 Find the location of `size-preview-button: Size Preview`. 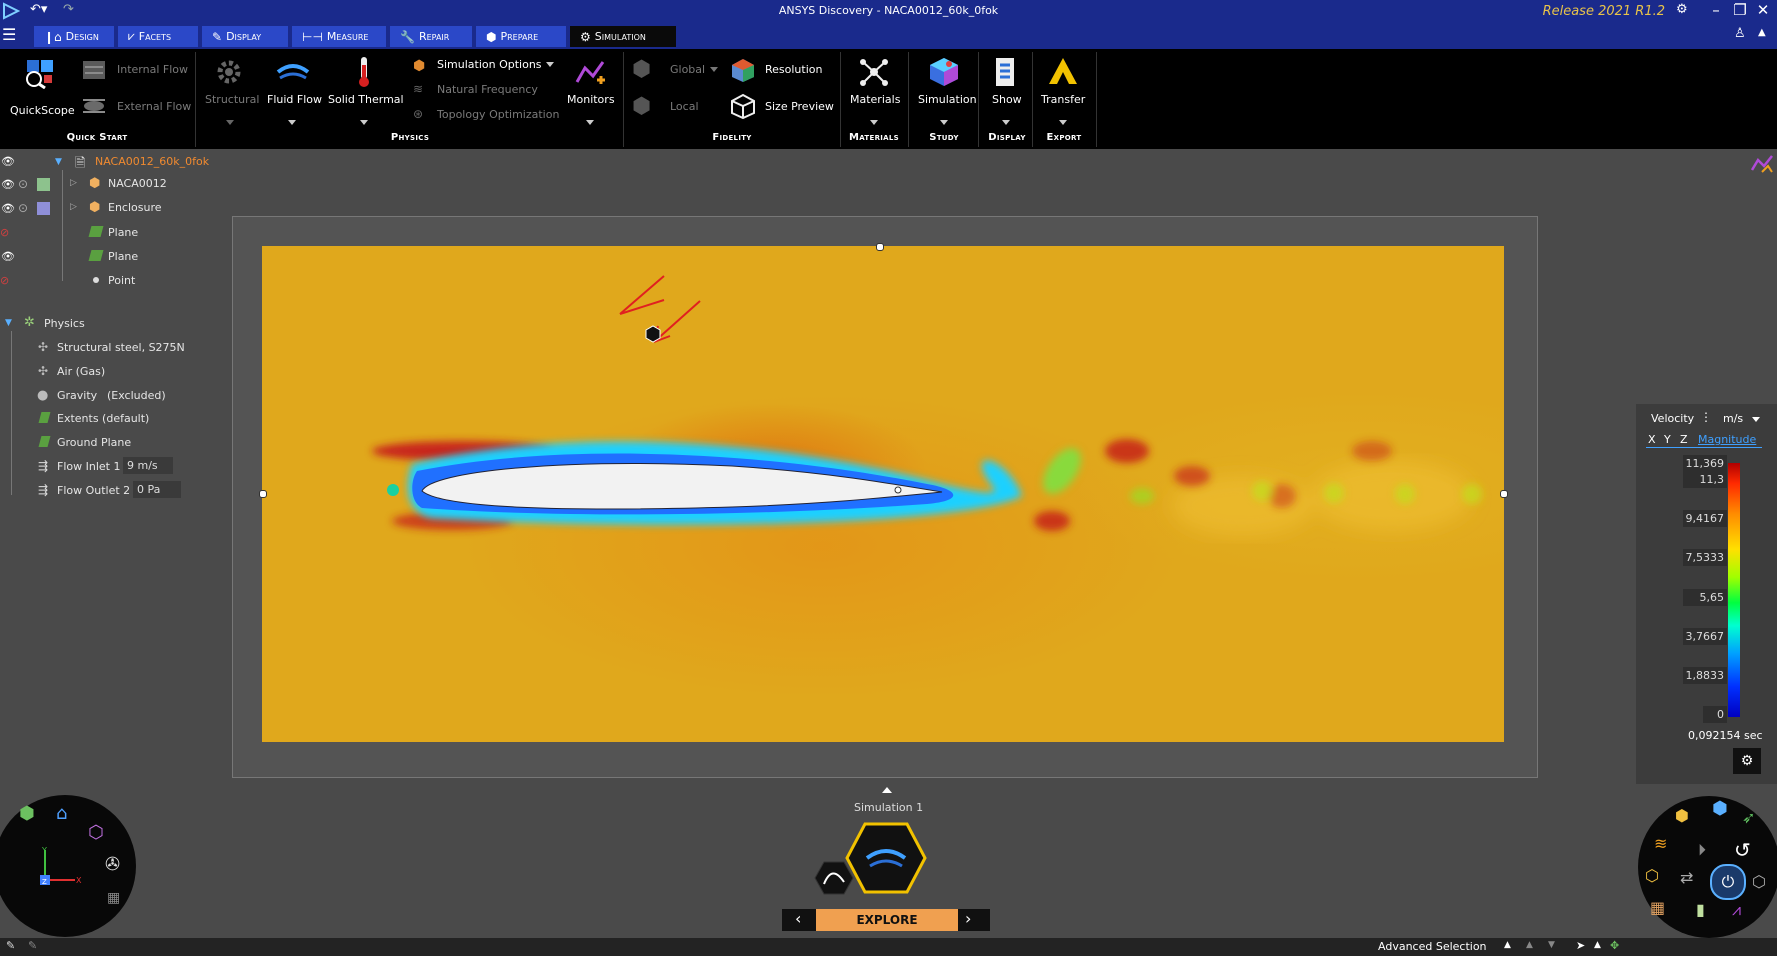

size-preview-button: Size Preview is located at coordinates (799, 106).